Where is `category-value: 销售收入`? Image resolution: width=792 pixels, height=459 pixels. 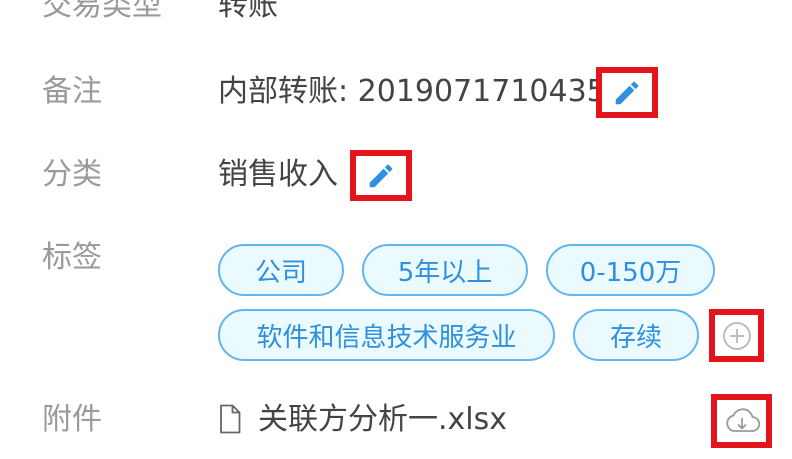
category-value: 销售收入 is located at coordinates (278, 174).